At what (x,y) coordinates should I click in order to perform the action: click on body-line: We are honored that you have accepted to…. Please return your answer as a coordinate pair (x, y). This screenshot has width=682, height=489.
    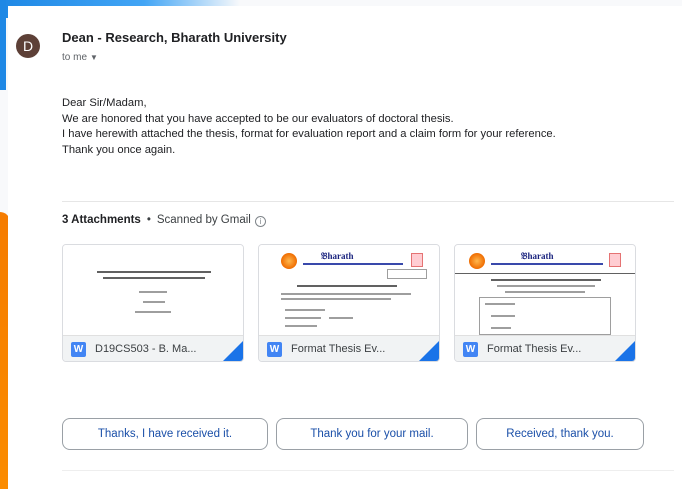
    Looking at the image, I should click on (258, 118).